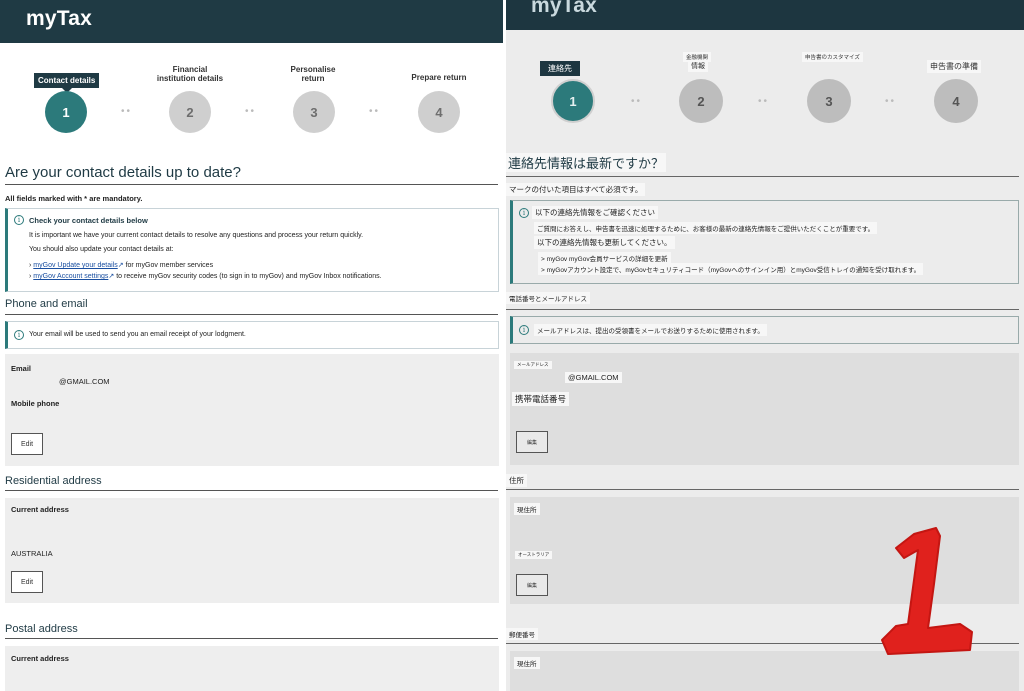 This screenshot has width=1024, height=691. What do you see at coordinates (75, 265) in the screenshot?
I see `mygov-update-details-link: myGov Update your details` at bounding box center [75, 265].